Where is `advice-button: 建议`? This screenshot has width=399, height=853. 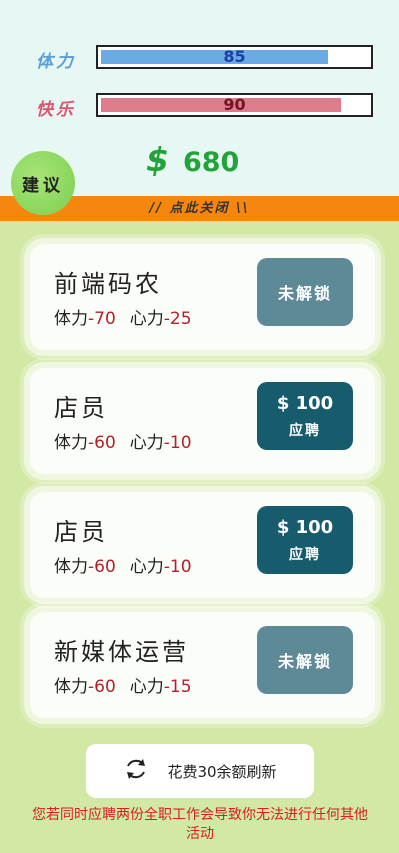
advice-button: 建议 is located at coordinates (43, 183).